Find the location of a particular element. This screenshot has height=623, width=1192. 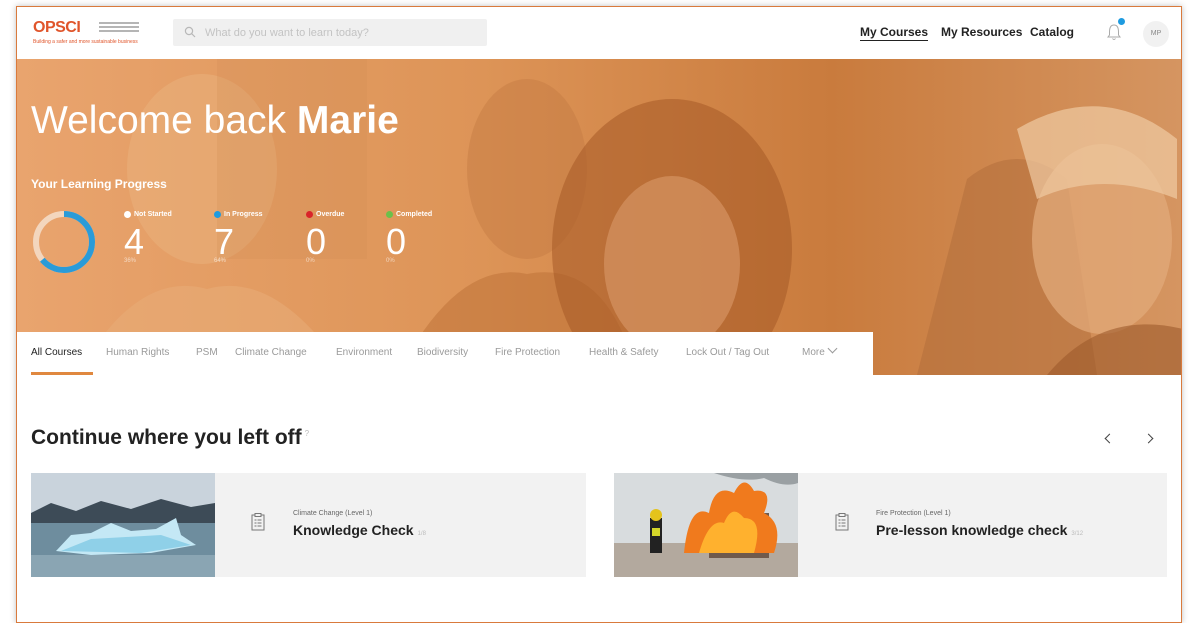

section-title-text: Continue where you left off is located at coordinates (166, 437).